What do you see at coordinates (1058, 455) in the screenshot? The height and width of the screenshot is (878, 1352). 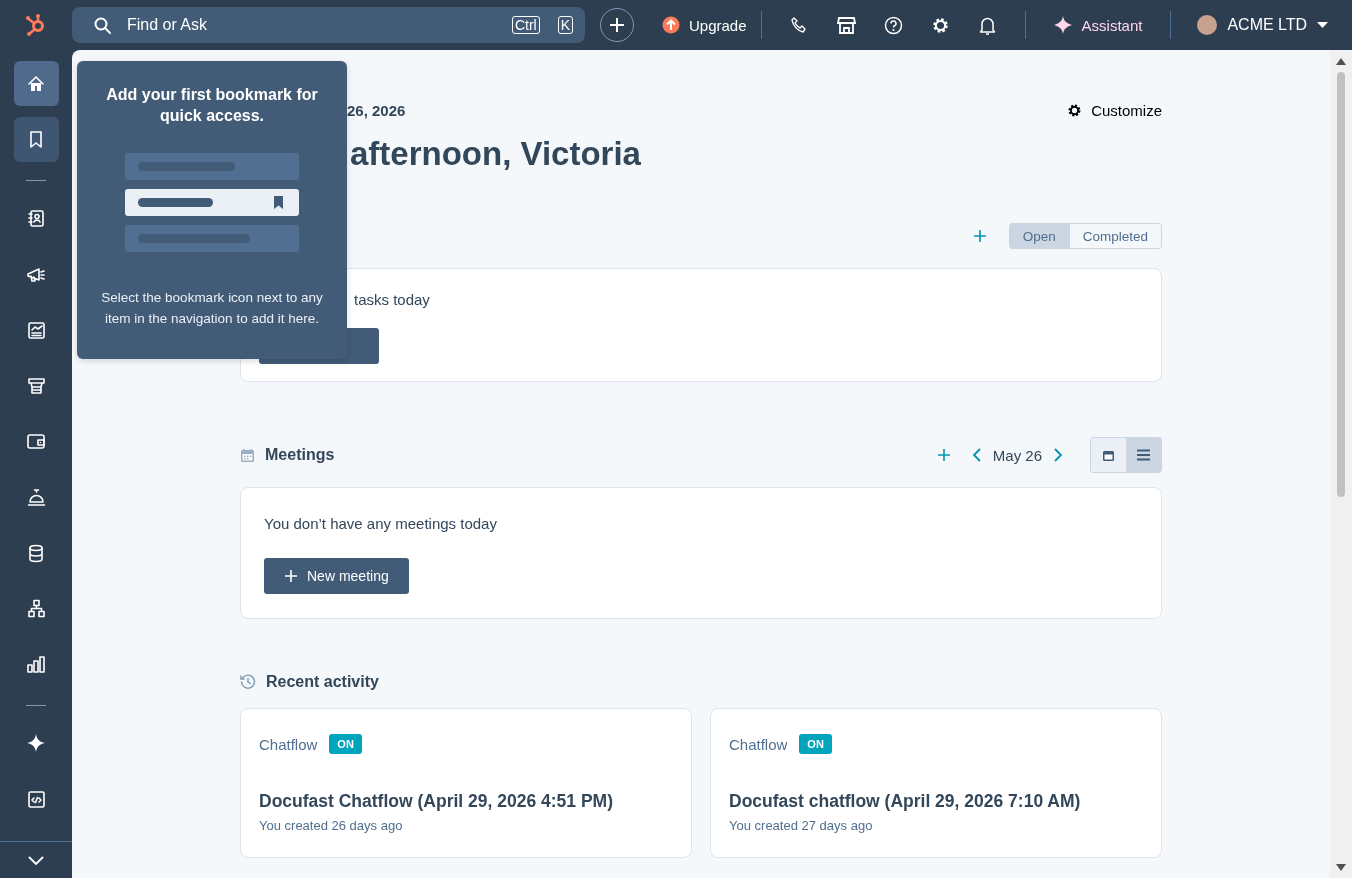 I see `chevron-right-icon` at bounding box center [1058, 455].